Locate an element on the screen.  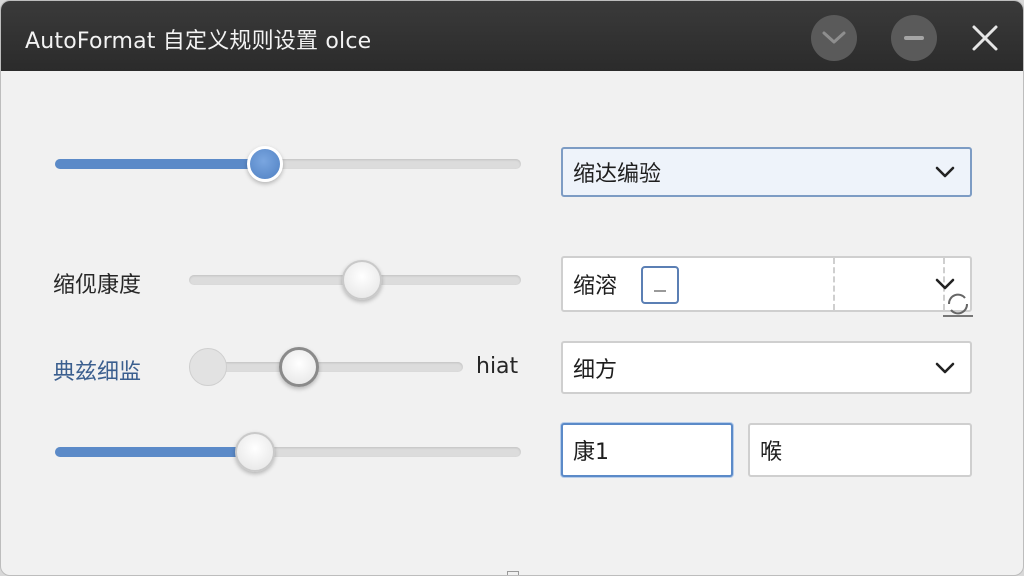
slider-start-knob is located at coordinates (208, 367).